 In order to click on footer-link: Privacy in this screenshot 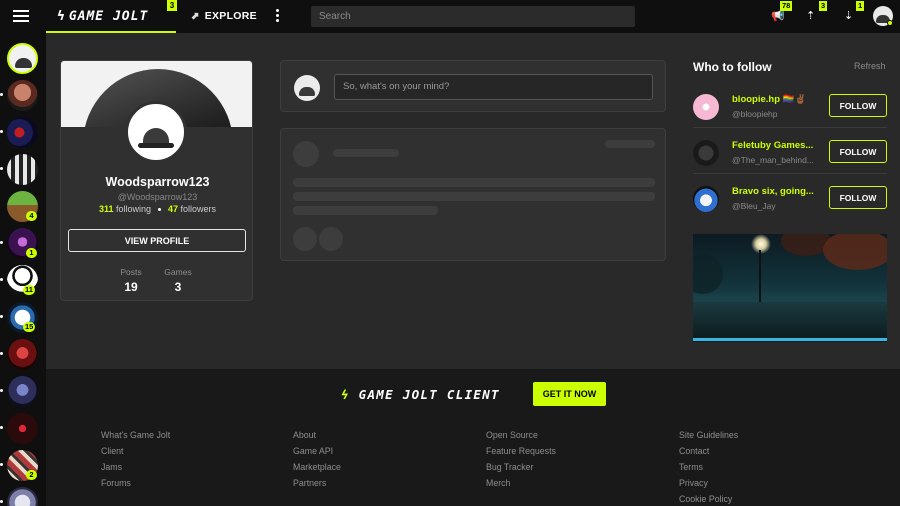, I will do `click(708, 486)`.